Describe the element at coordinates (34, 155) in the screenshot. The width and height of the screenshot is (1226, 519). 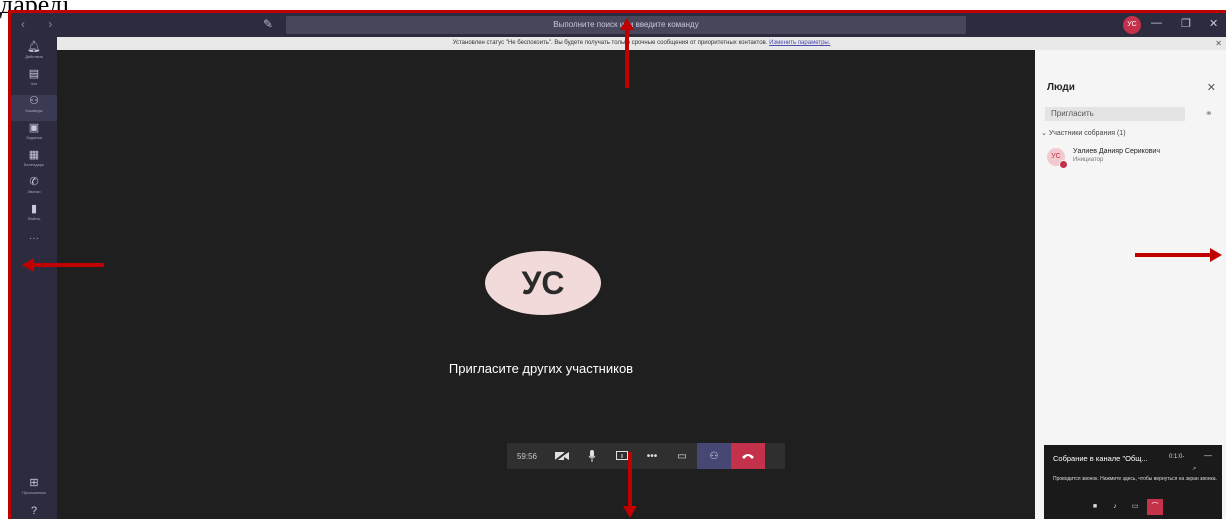
I see `calendar-icon: ▦` at that location.